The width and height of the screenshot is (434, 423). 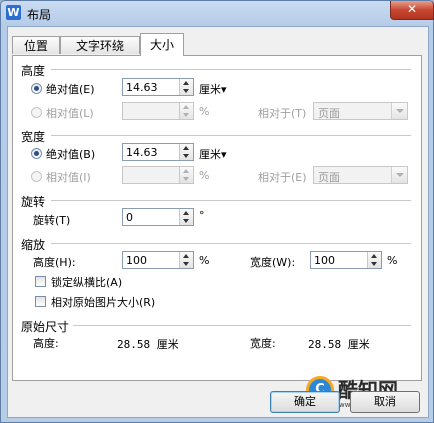 I want to click on height-relative-spin-buttons, so click(x=186, y=111).